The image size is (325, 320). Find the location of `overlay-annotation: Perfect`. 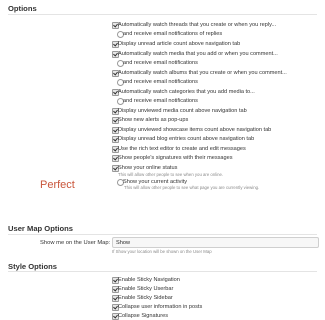

overlay-annotation: Perfect is located at coordinates (57, 185).